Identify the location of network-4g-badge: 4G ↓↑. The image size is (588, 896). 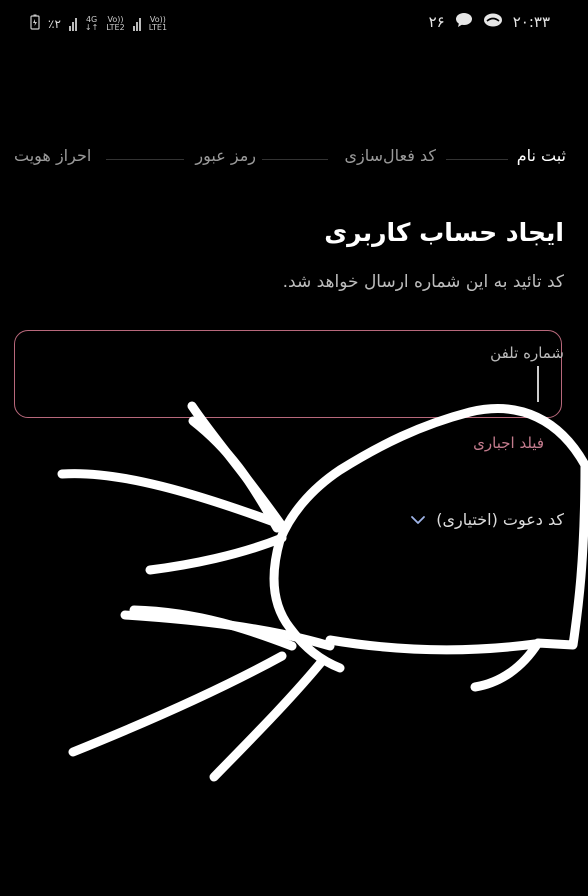
(91, 23).